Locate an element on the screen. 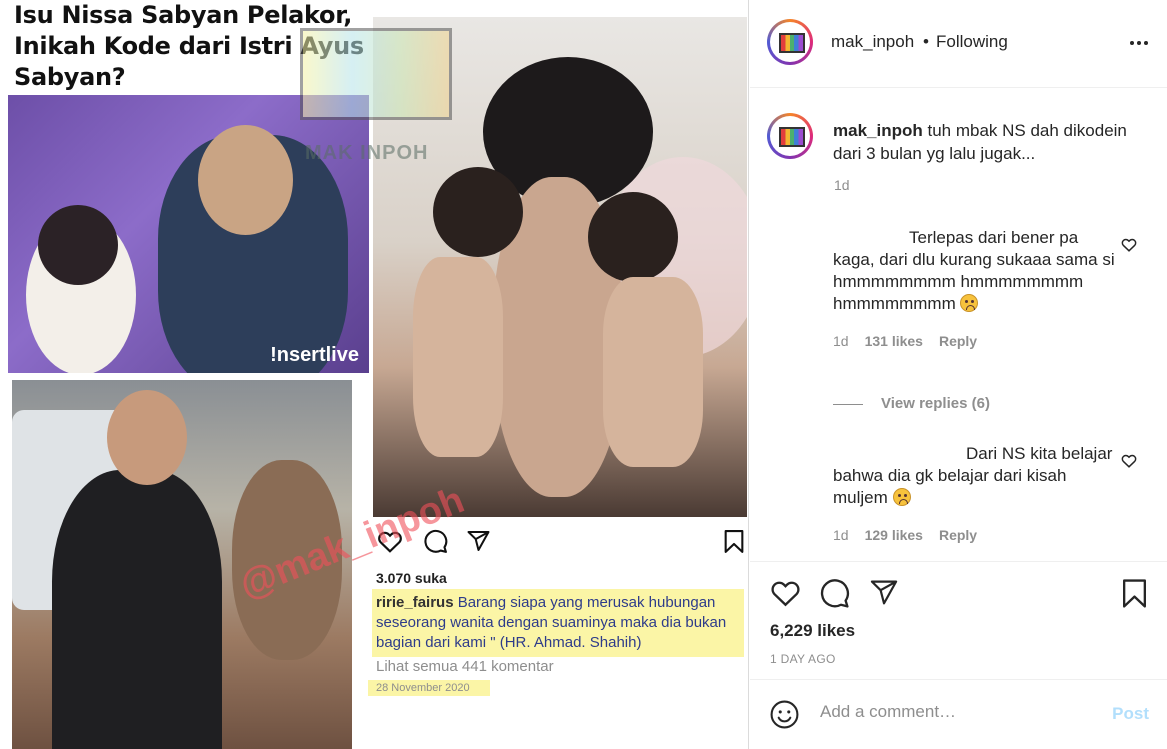 The image size is (1167, 749). post-time-ago: 1 DAY AGO is located at coordinates (803, 659).